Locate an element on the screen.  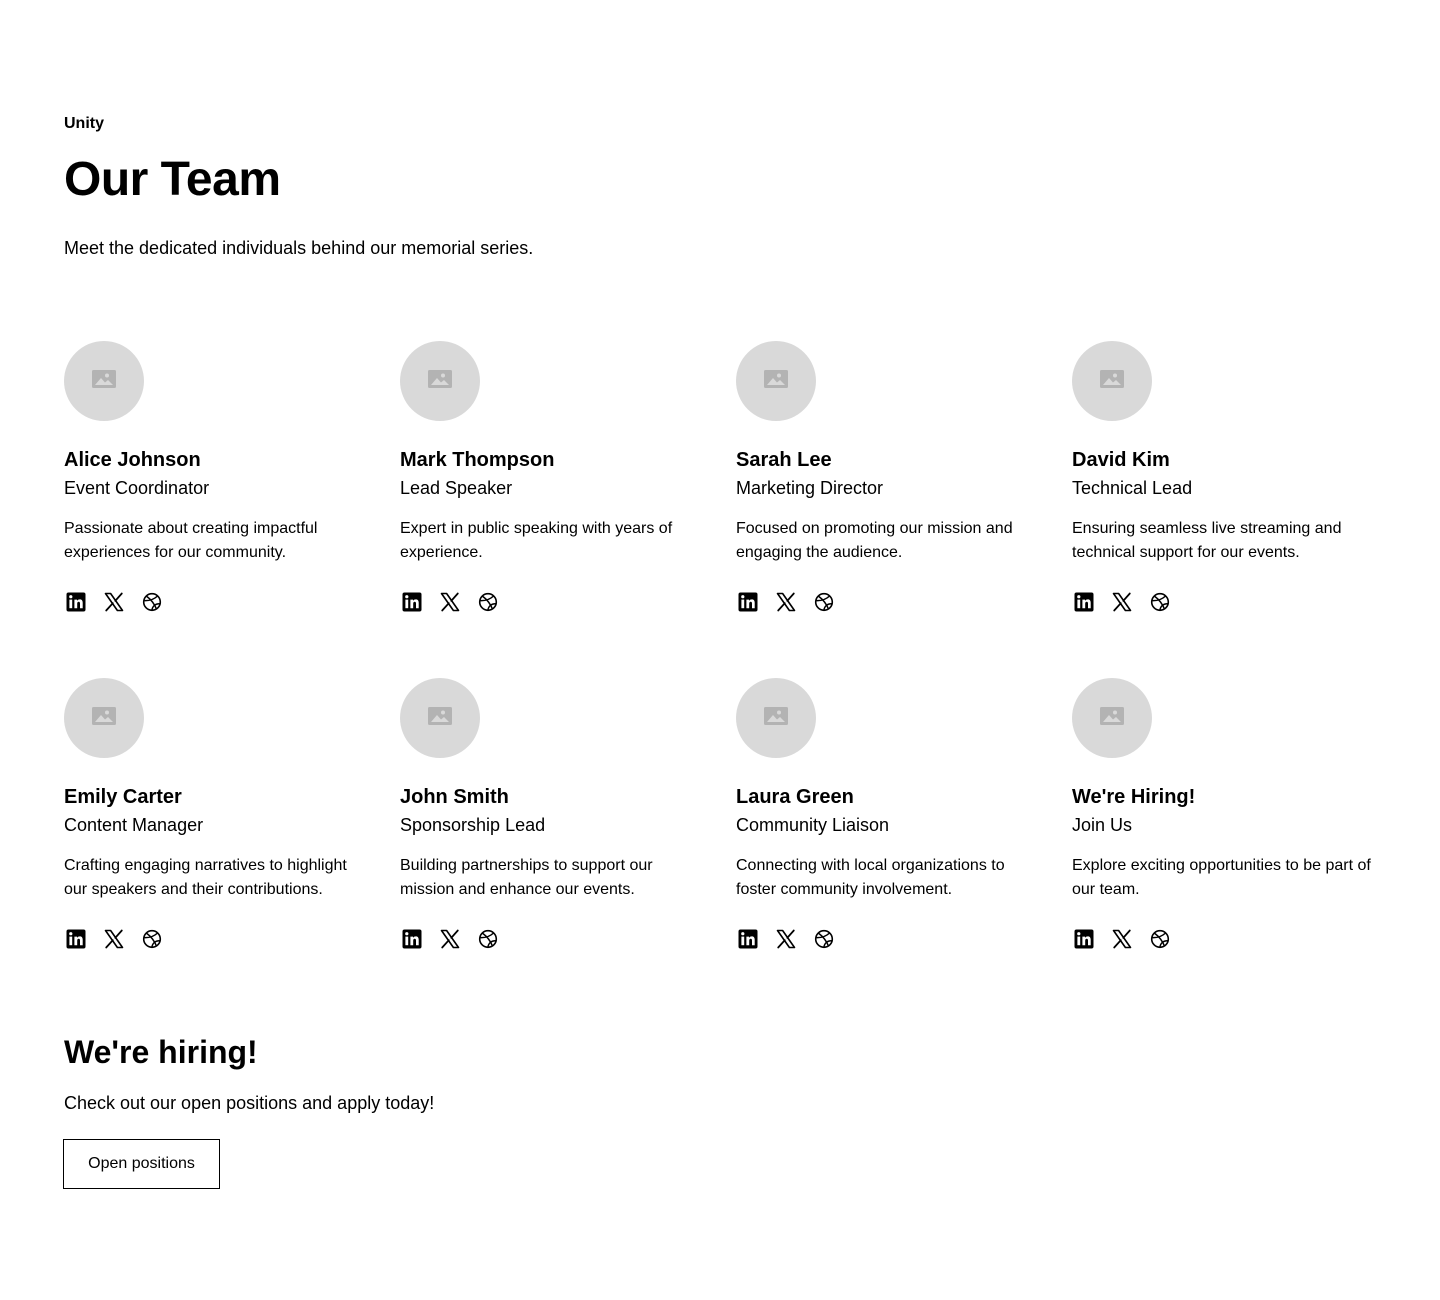
member-name: Laura Green is located at coordinates (795, 797).